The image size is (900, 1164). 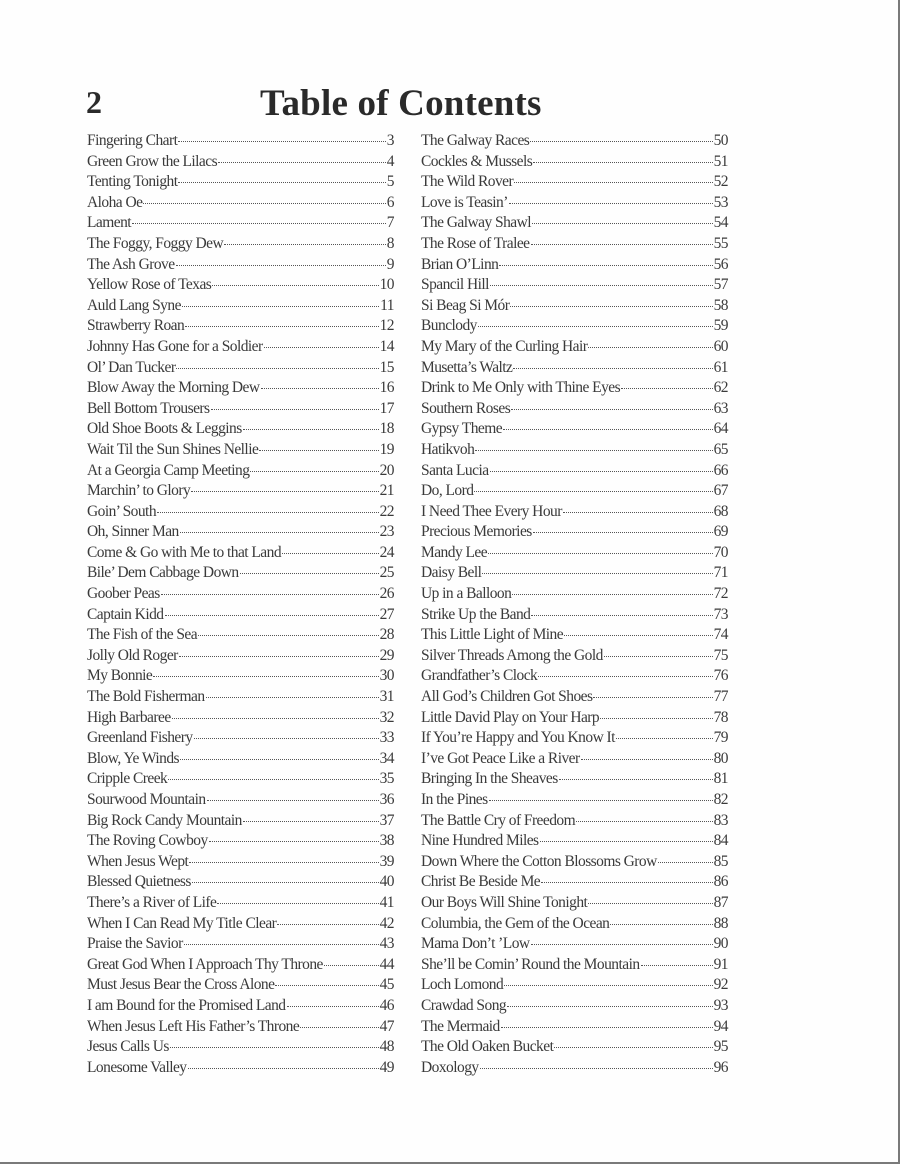 What do you see at coordinates (390, 182) in the screenshot?
I see `toc-entry-page-number: 5` at bounding box center [390, 182].